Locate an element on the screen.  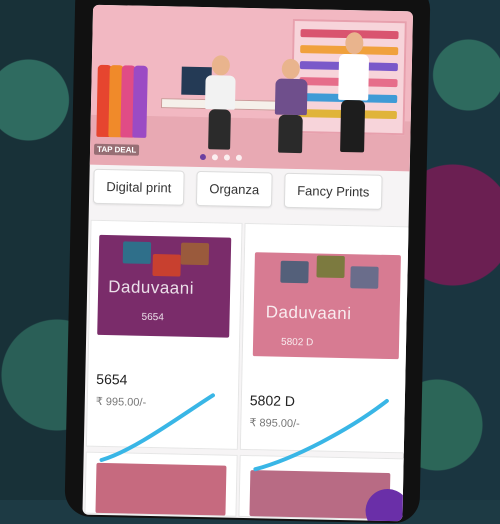
category-chip-fancy-prints: Fancy Prints is located at coordinates (333, 191).